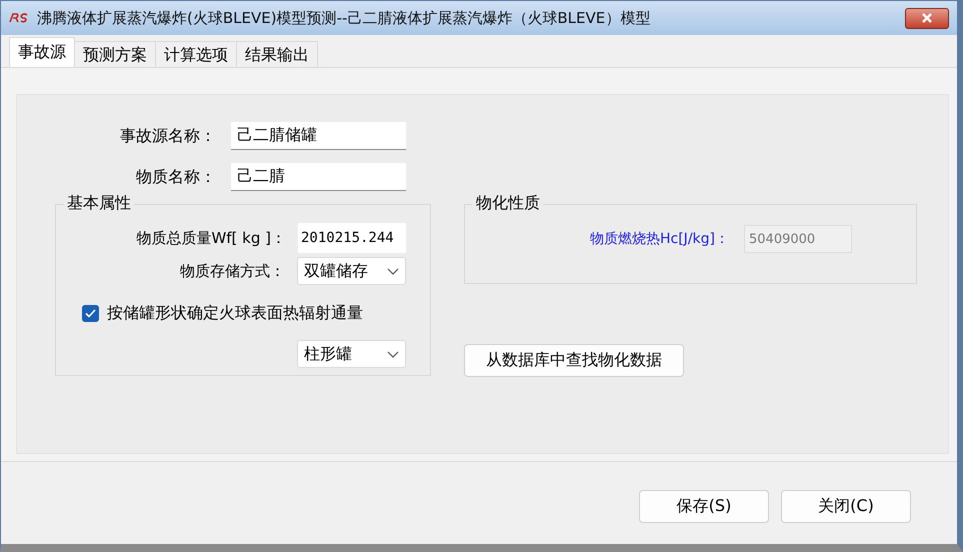 The width and height of the screenshot is (963, 552). What do you see at coordinates (235, 313) in the screenshot?
I see `checkbox-label: 按储罐形状确定火球表面热辐射通量` at bounding box center [235, 313].